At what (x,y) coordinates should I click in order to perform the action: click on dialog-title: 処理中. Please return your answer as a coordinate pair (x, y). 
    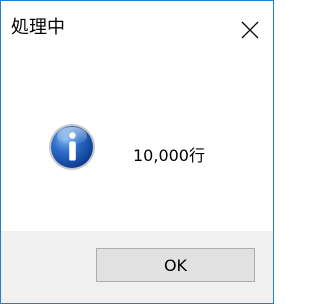
    Looking at the image, I should click on (38, 27).